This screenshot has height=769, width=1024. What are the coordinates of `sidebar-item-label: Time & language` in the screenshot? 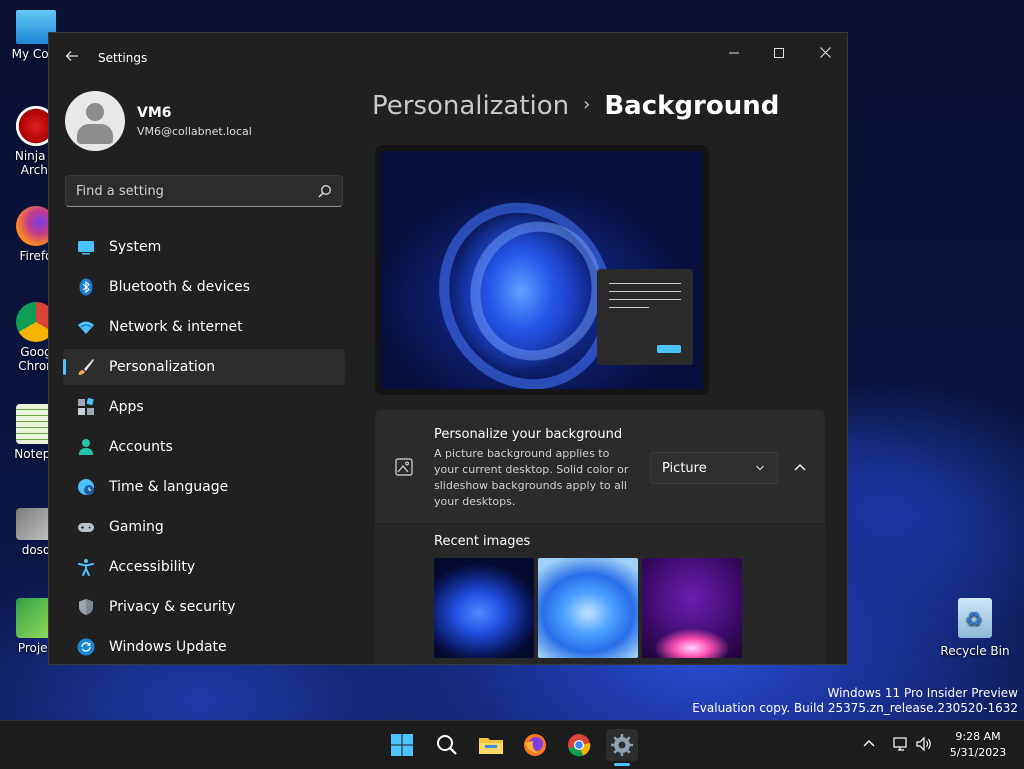 It's located at (169, 487).